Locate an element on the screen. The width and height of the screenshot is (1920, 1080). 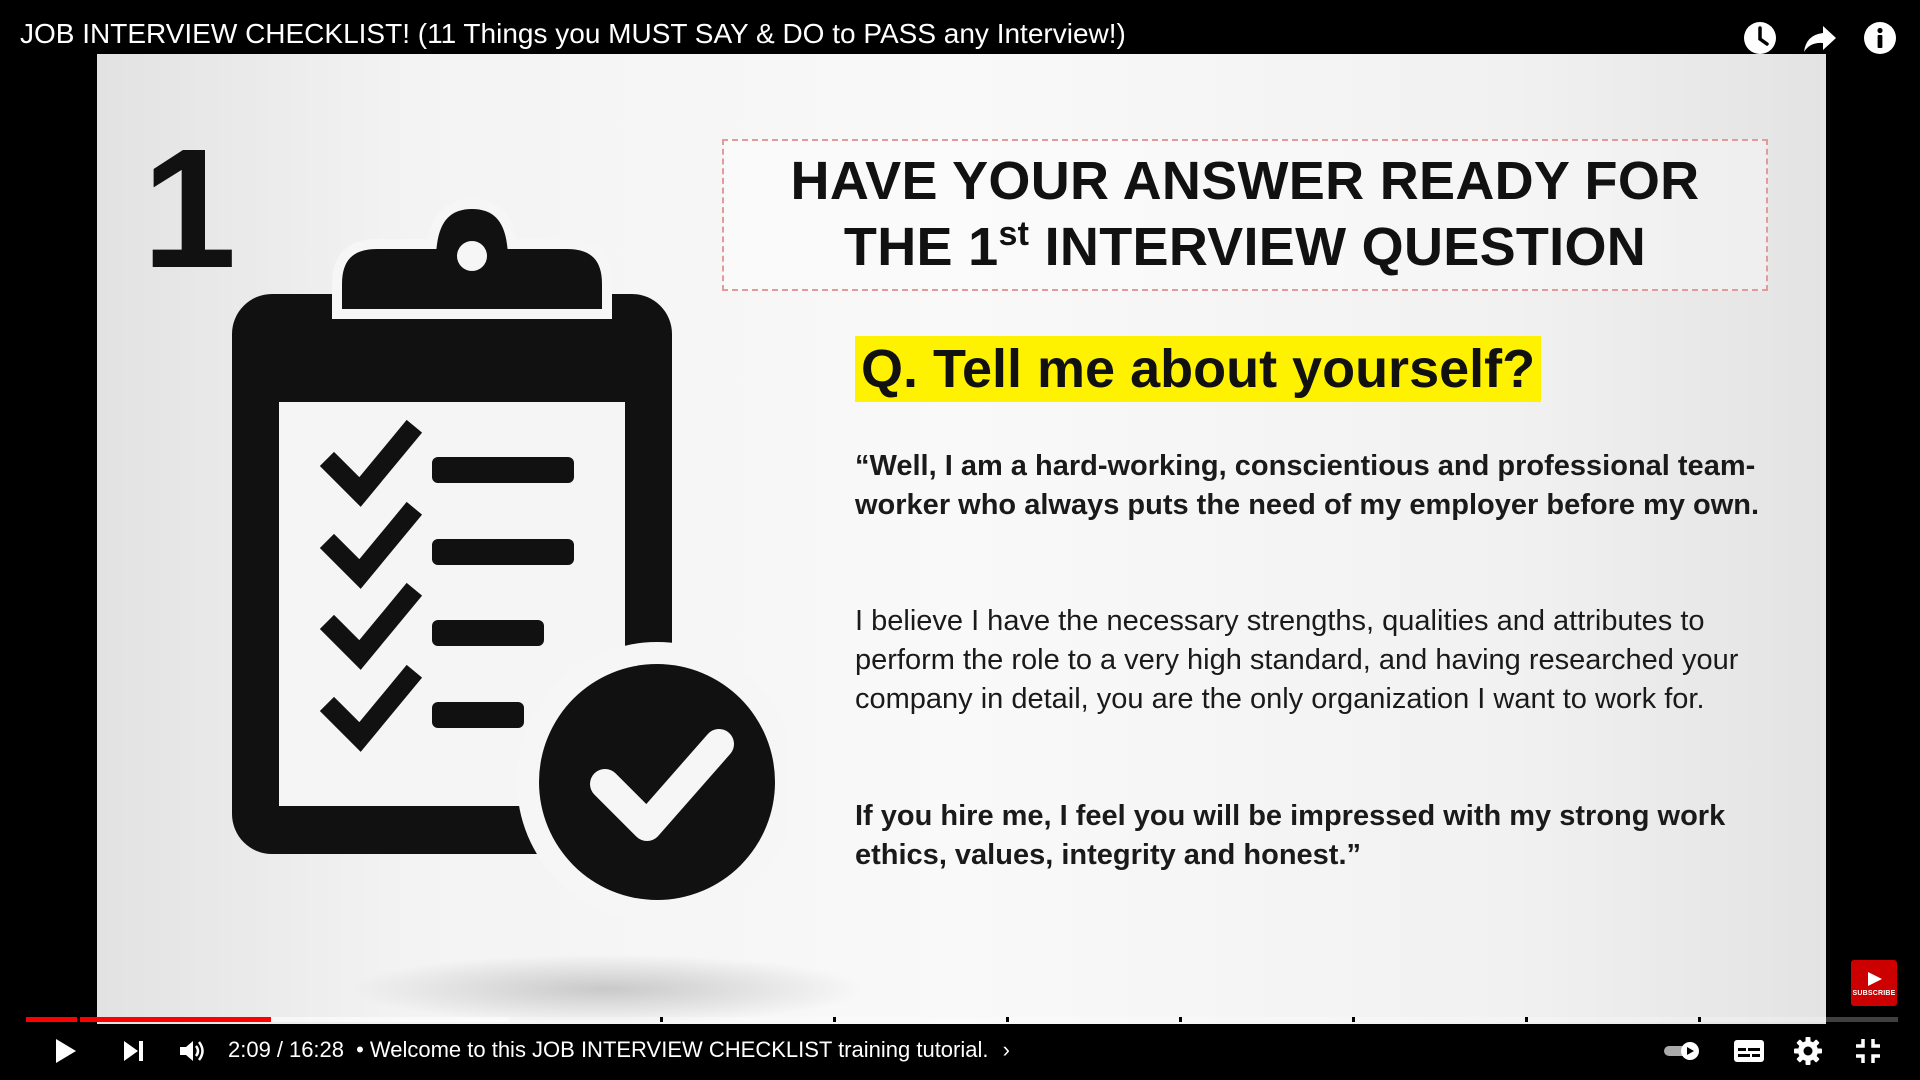
autoplay-toggle-icon is located at coordinates (1681, 1051).